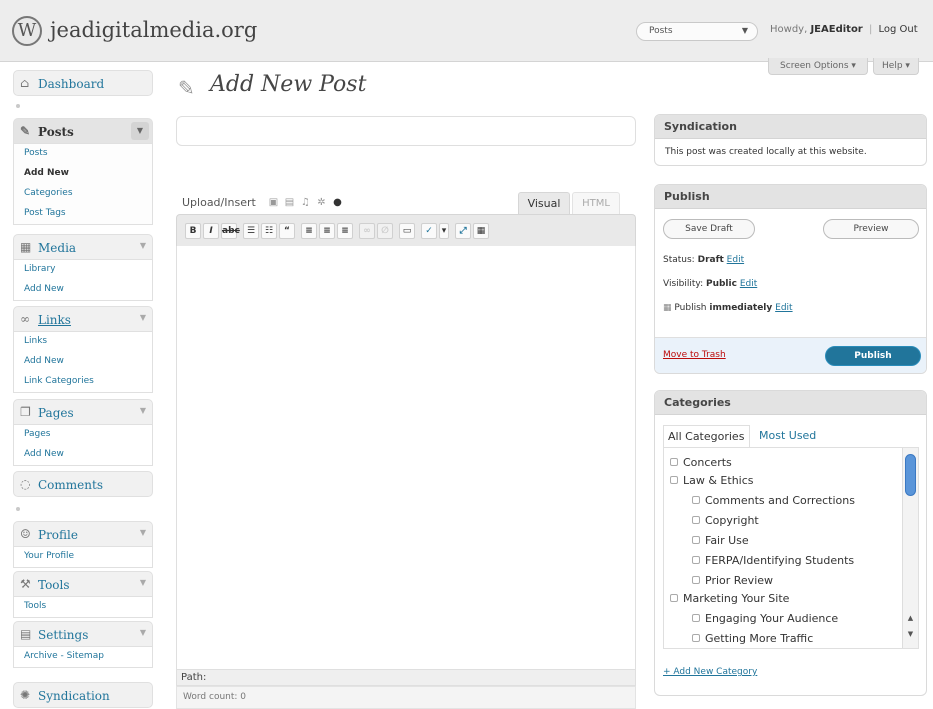 This screenshot has height=709, width=933. What do you see at coordinates (765, 618) in the screenshot?
I see `category-item: Engaging Your Audience` at bounding box center [765, 618].